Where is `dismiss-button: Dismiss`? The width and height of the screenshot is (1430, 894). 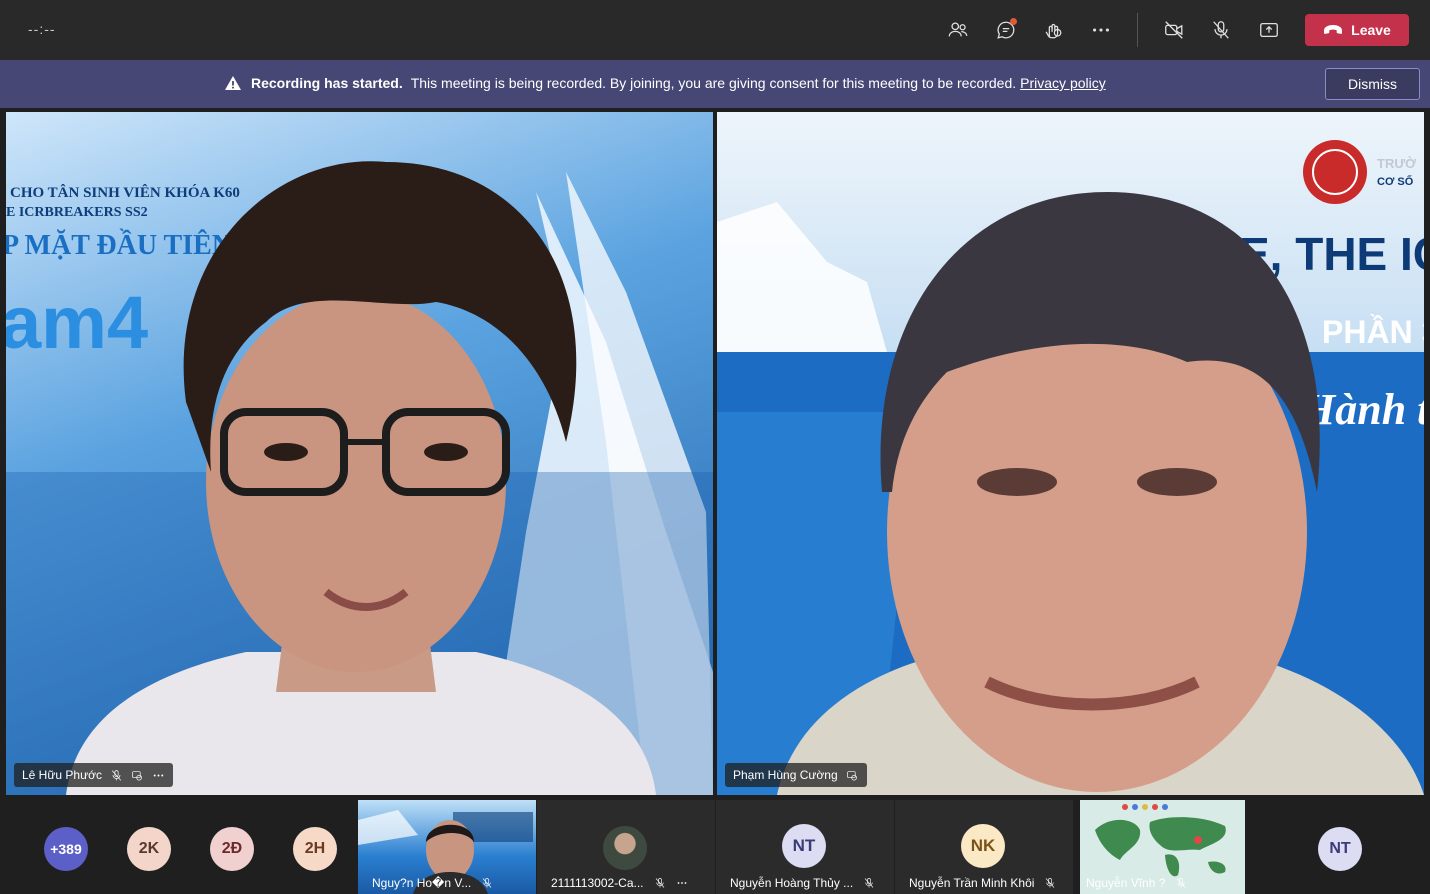 dismiss-button: Dismiss is located at coordinates (1372, 84).